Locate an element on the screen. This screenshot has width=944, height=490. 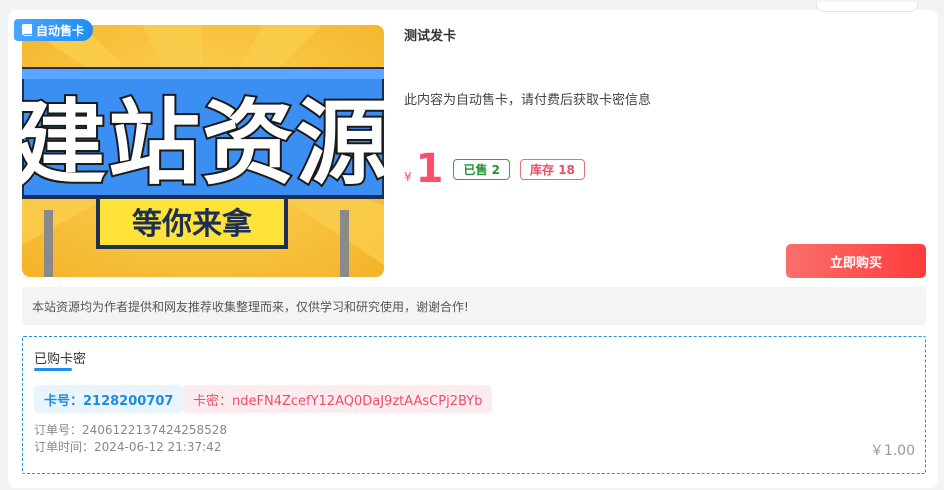
card-key-chip: 卡密：ndeFN4ZcefY12AQ0DaJ9ztAAsCPj2BYb is located at coordinates (338, 399).